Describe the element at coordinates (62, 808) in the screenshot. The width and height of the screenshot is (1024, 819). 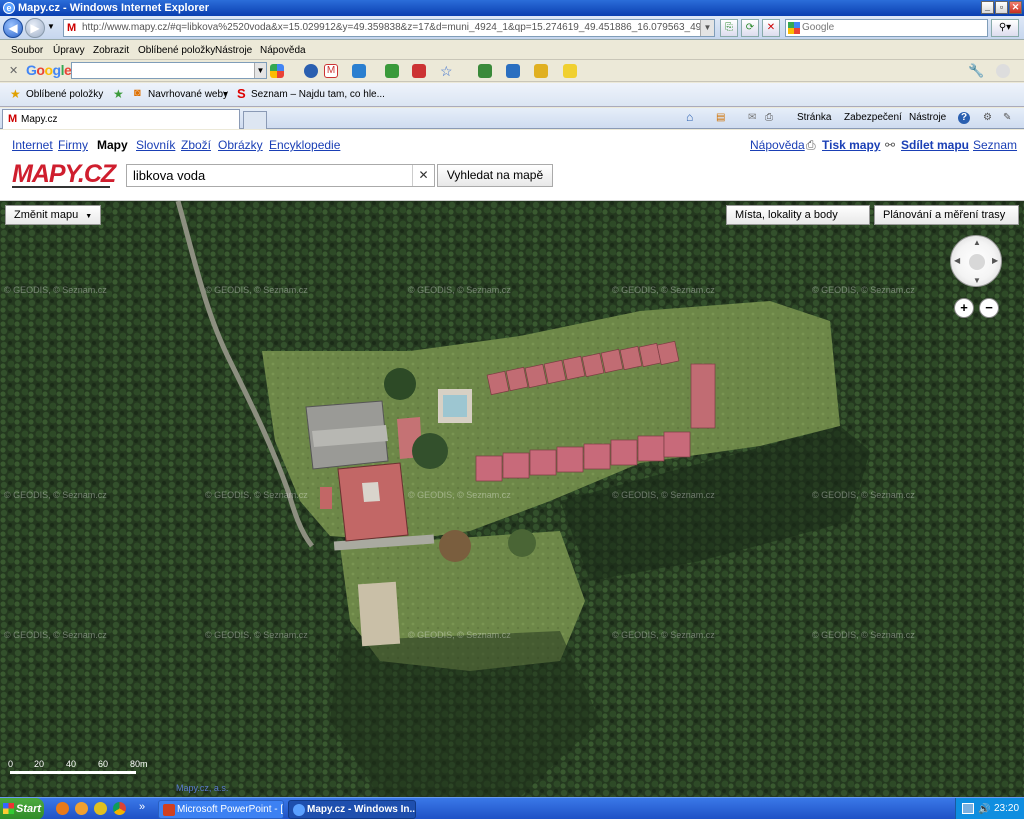
I see `firefox-icon` at that location.